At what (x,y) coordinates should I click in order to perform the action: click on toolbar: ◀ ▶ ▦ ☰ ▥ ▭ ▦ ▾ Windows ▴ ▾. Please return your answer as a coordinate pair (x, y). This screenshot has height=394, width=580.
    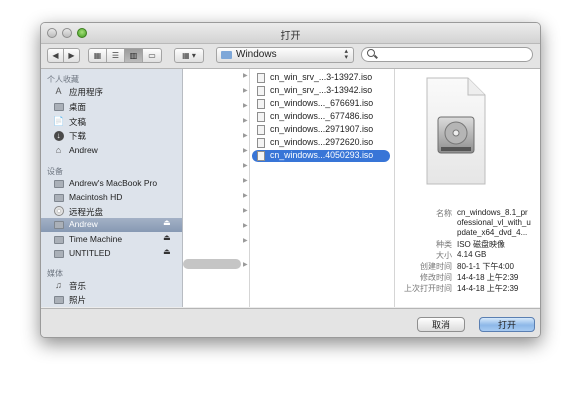
    Looking at the image, I should click on (290, 56).